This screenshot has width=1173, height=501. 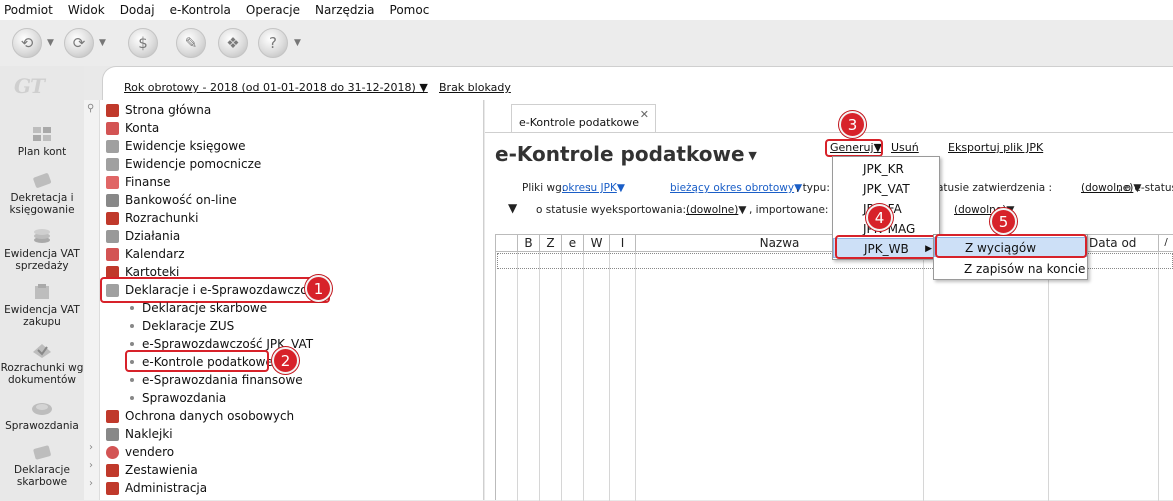 I want to click on submenu-item-z-zapisow: Z zapisów na koncie, so click(x=1010, y=269).